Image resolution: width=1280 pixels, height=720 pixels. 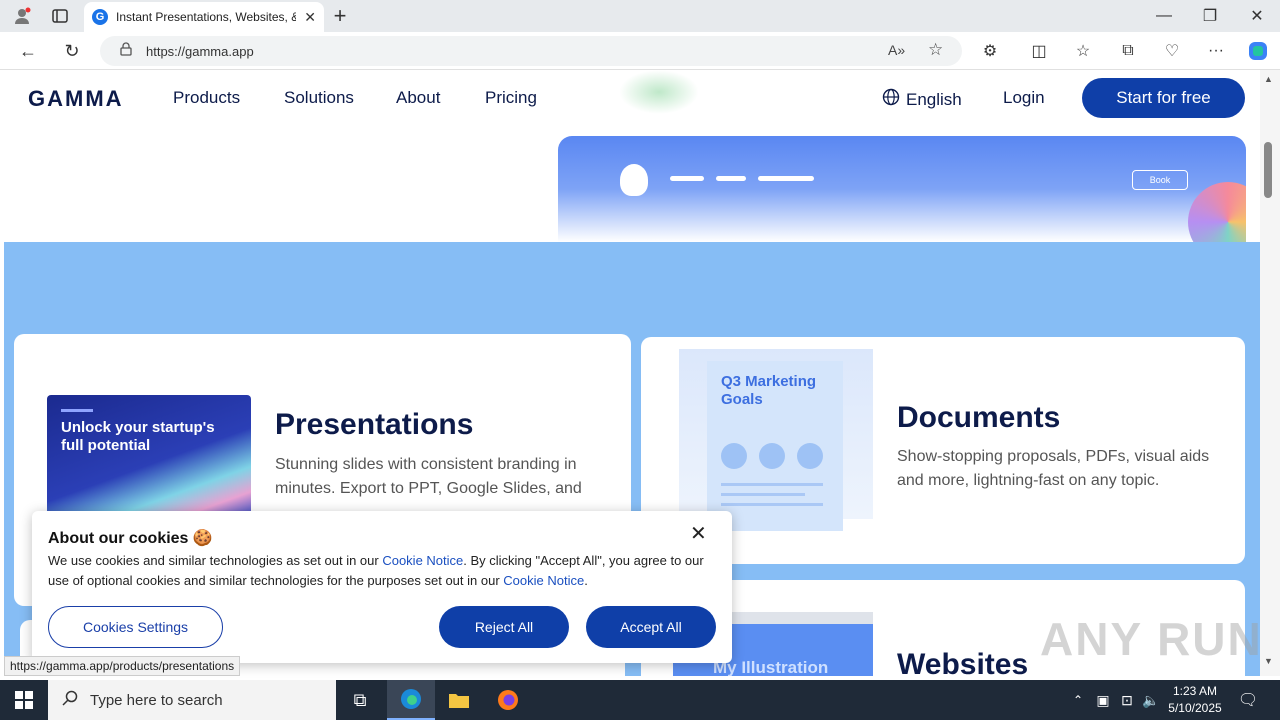 What do you see at coordinates (1024, 98) in the screenshot?
I see `login-link: Login` at bounding box center [1024, 98].